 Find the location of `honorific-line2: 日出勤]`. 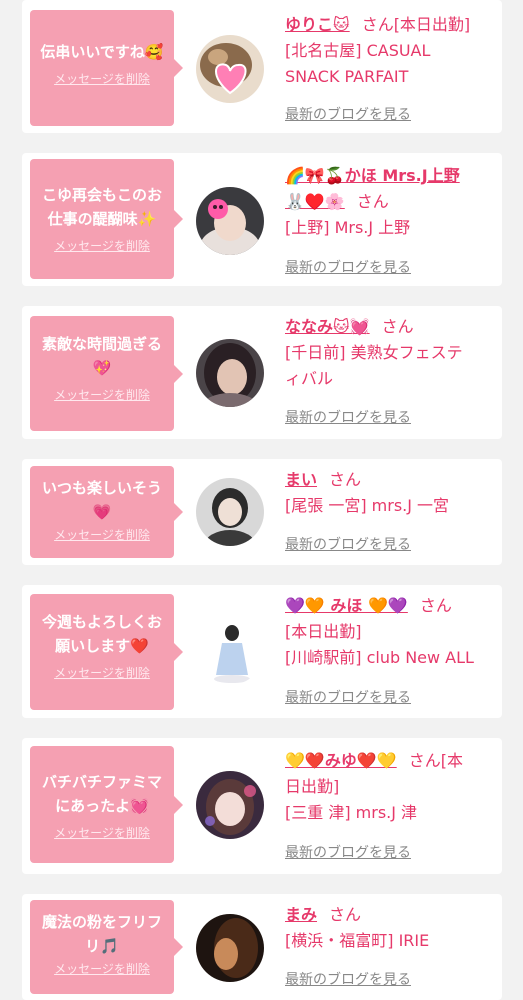

honorific-line2: 日出勤] is located at coordinates (312, 786).